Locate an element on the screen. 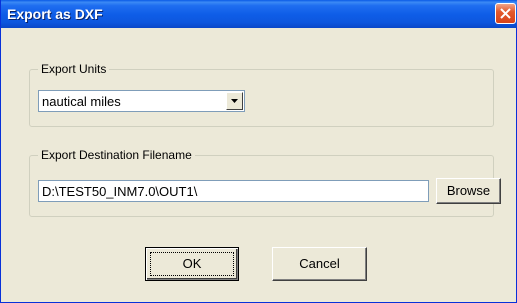 Image resolution: width=517 pixels, height=303 pixels. browse-button: Browse is located at coordinates (468, 191).